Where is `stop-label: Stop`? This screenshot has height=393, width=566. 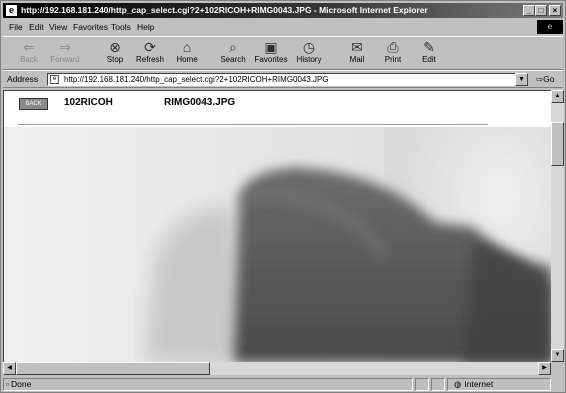 stop-label: Stop is located at coordinates (115, 59).